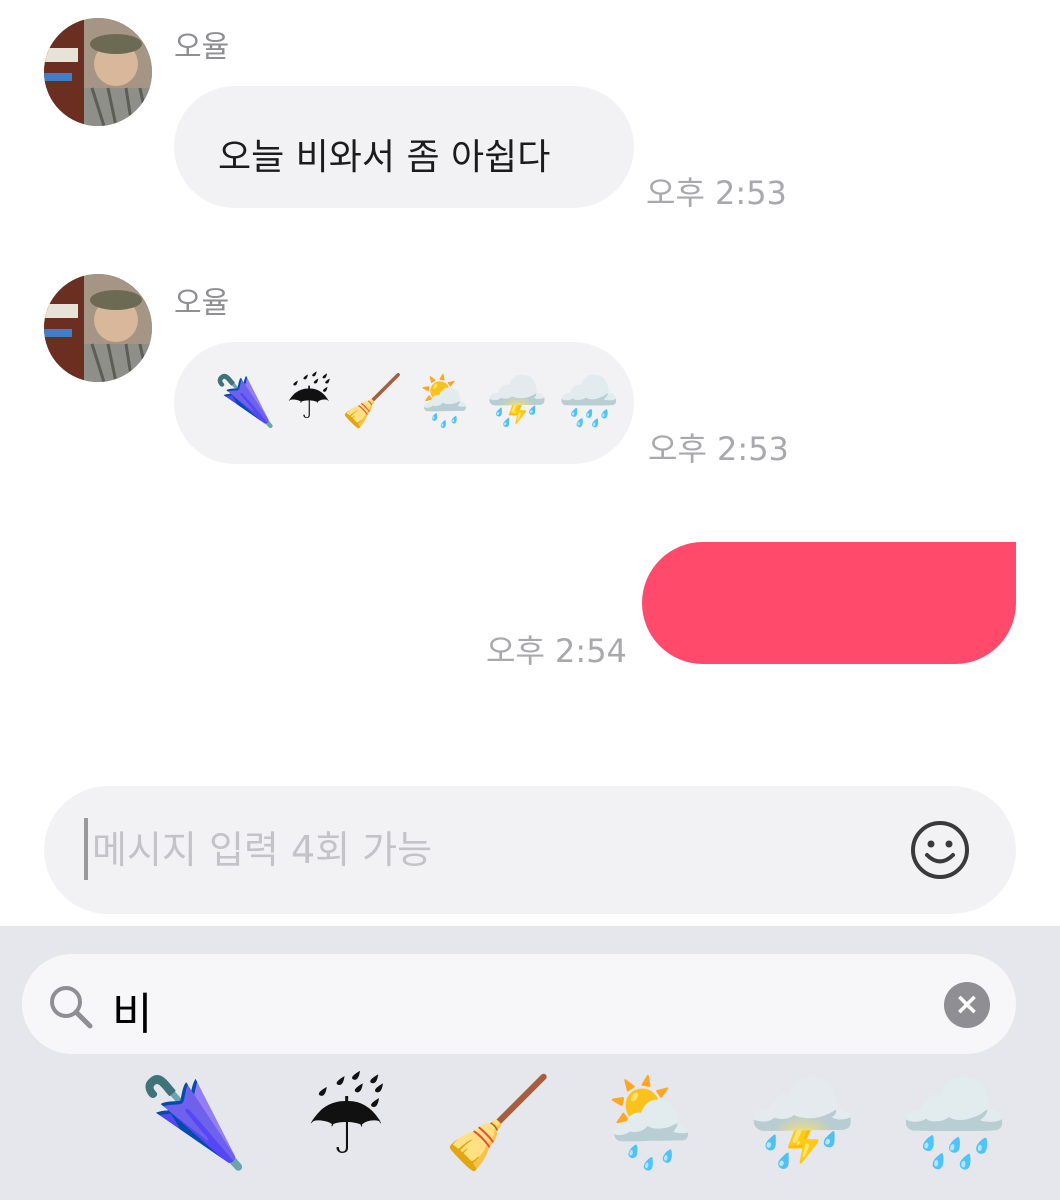 The width and height of the screenshot is (1060, 1200). I want to click on umbrella-emoji: 🌂, so click(245, 401).